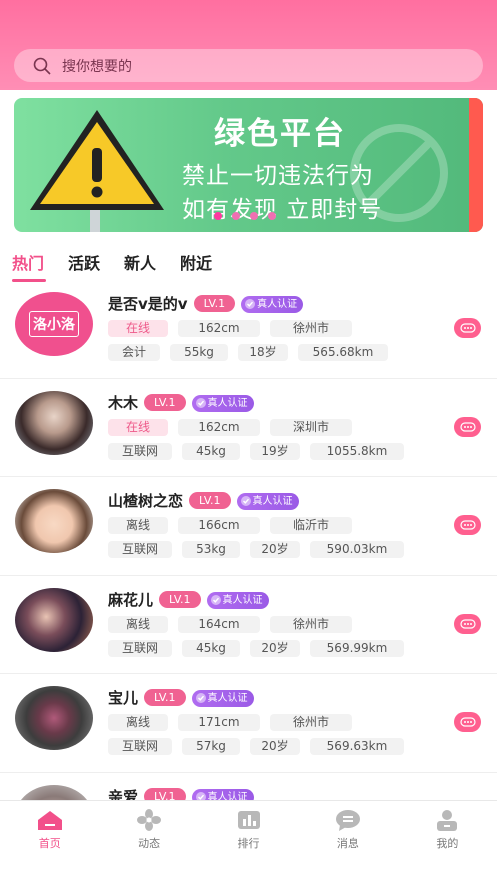  Describe the element at coordinates (343, 352) in the screenshot. I see `distance-chip: 565.68km` at that location.